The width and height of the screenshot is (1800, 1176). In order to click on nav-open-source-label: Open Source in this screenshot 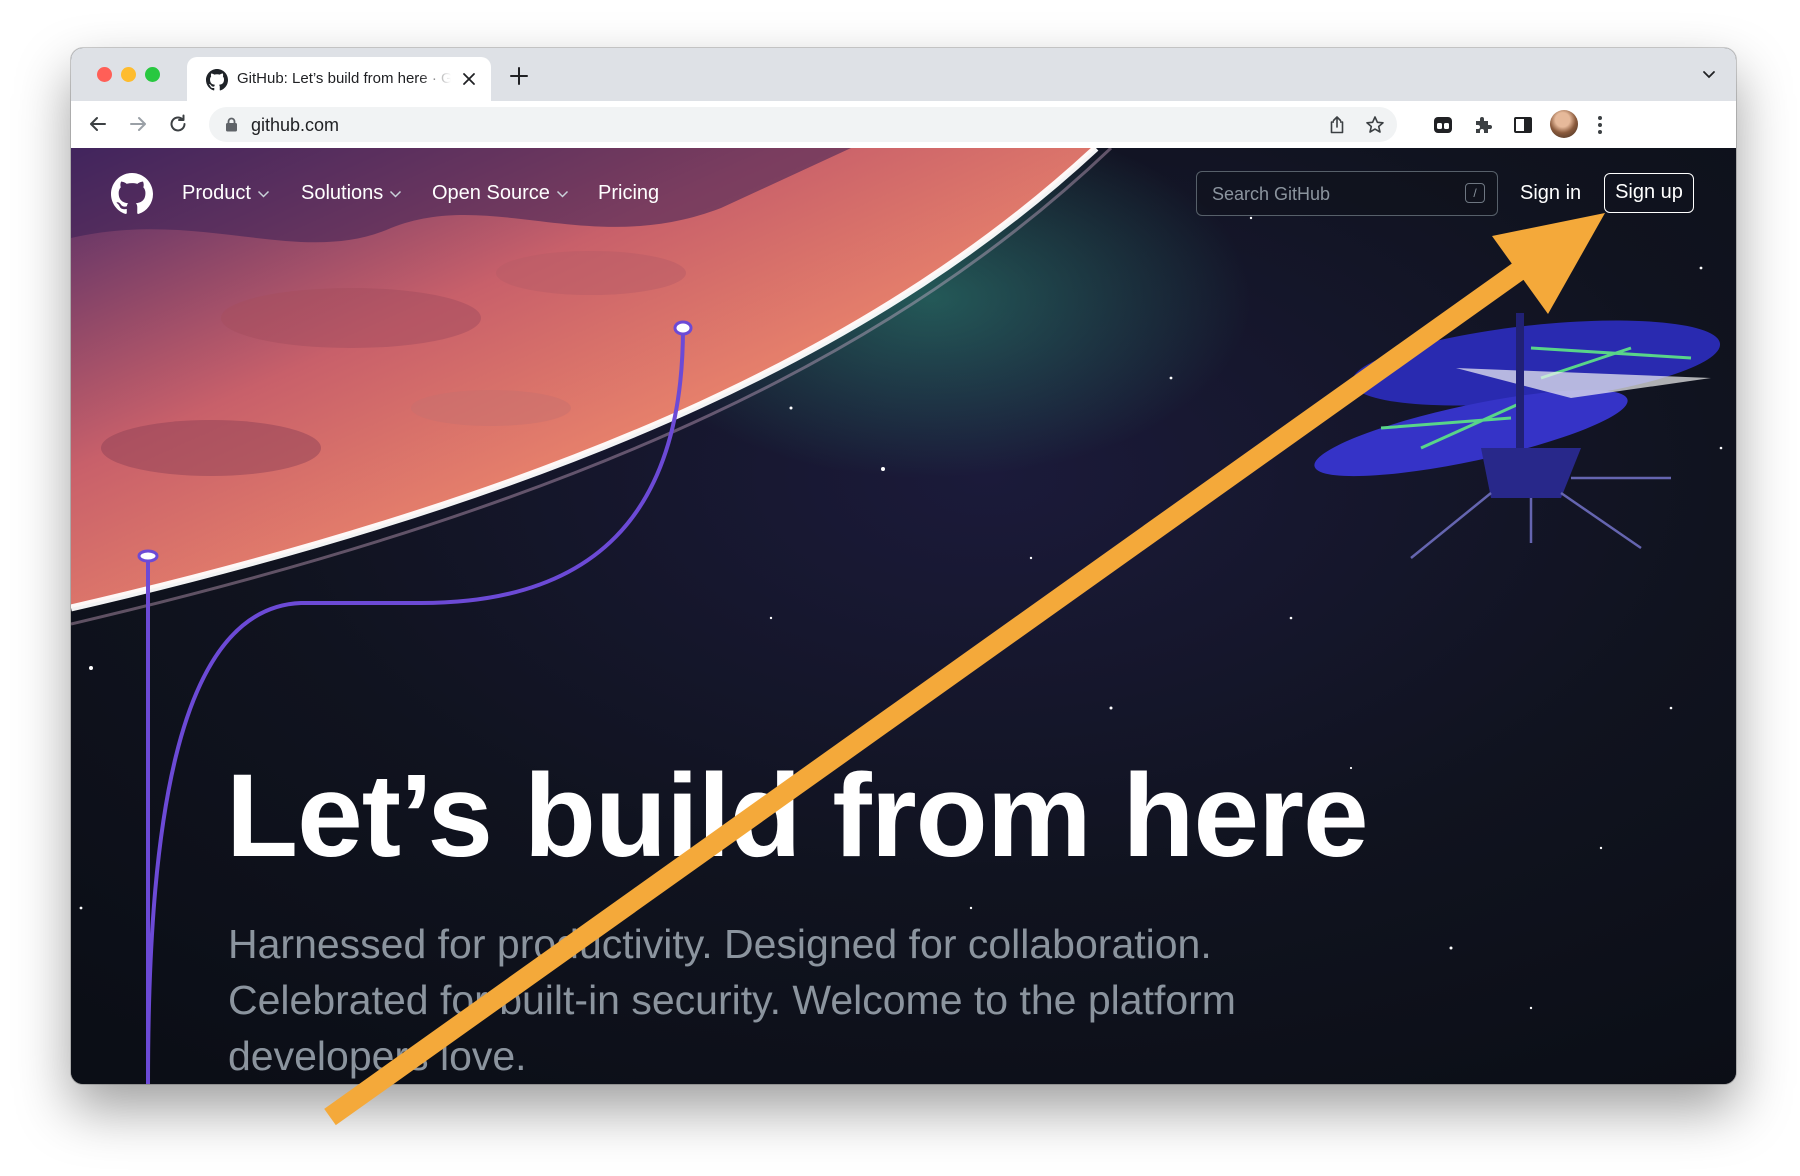, I will do `click(491, 193)`.